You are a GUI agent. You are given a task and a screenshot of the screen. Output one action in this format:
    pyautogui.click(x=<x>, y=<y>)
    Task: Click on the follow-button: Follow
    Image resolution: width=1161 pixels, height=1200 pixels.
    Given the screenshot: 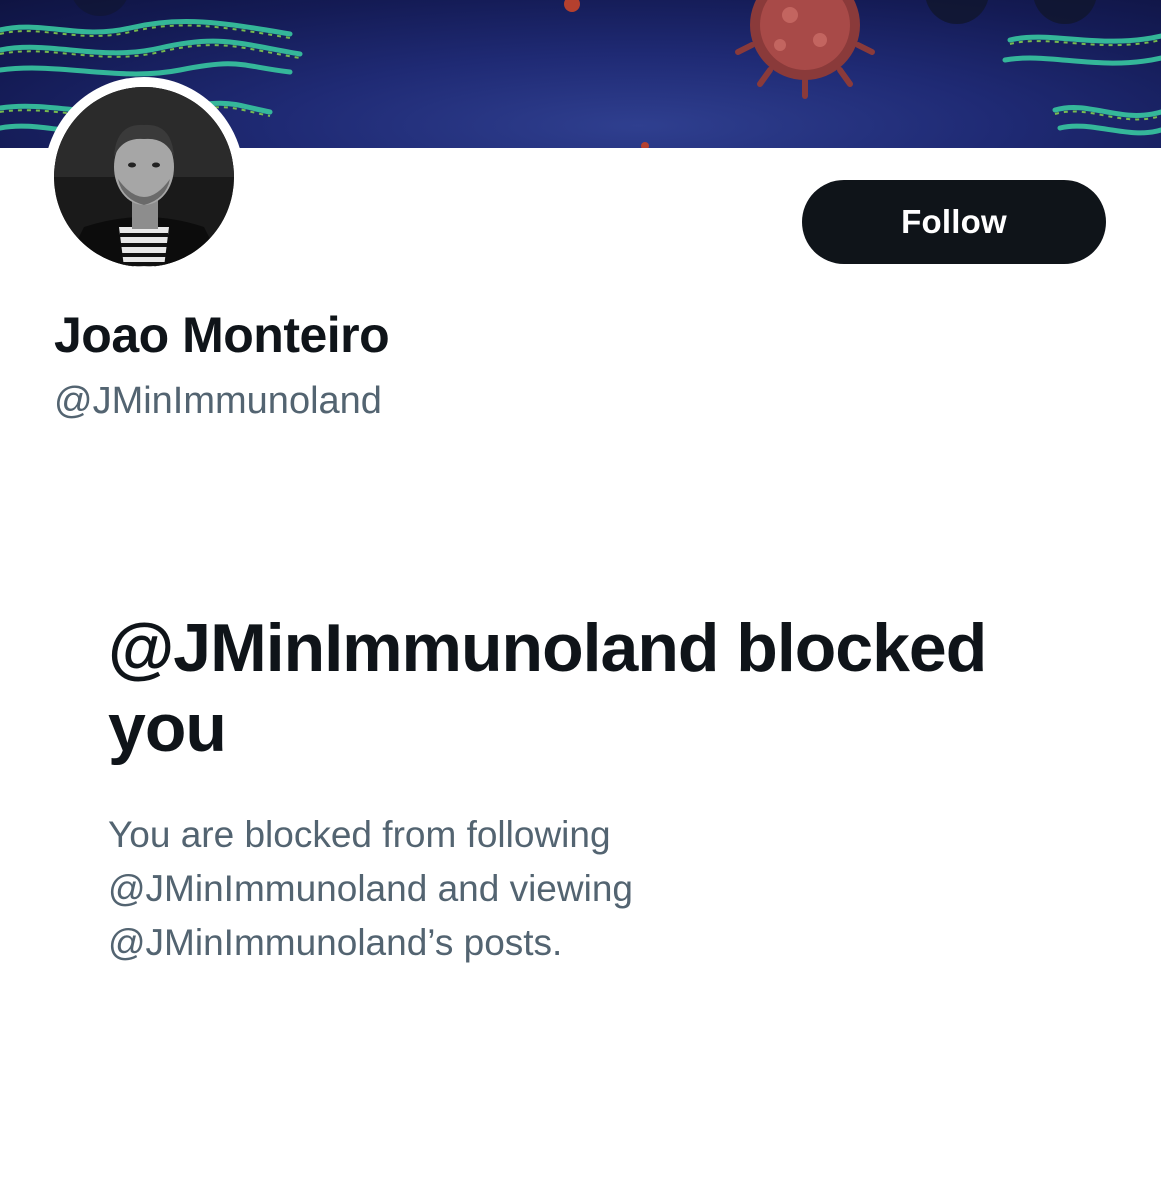 What is the action you would take?
    pyautogui.click(x=954, y=222)
    